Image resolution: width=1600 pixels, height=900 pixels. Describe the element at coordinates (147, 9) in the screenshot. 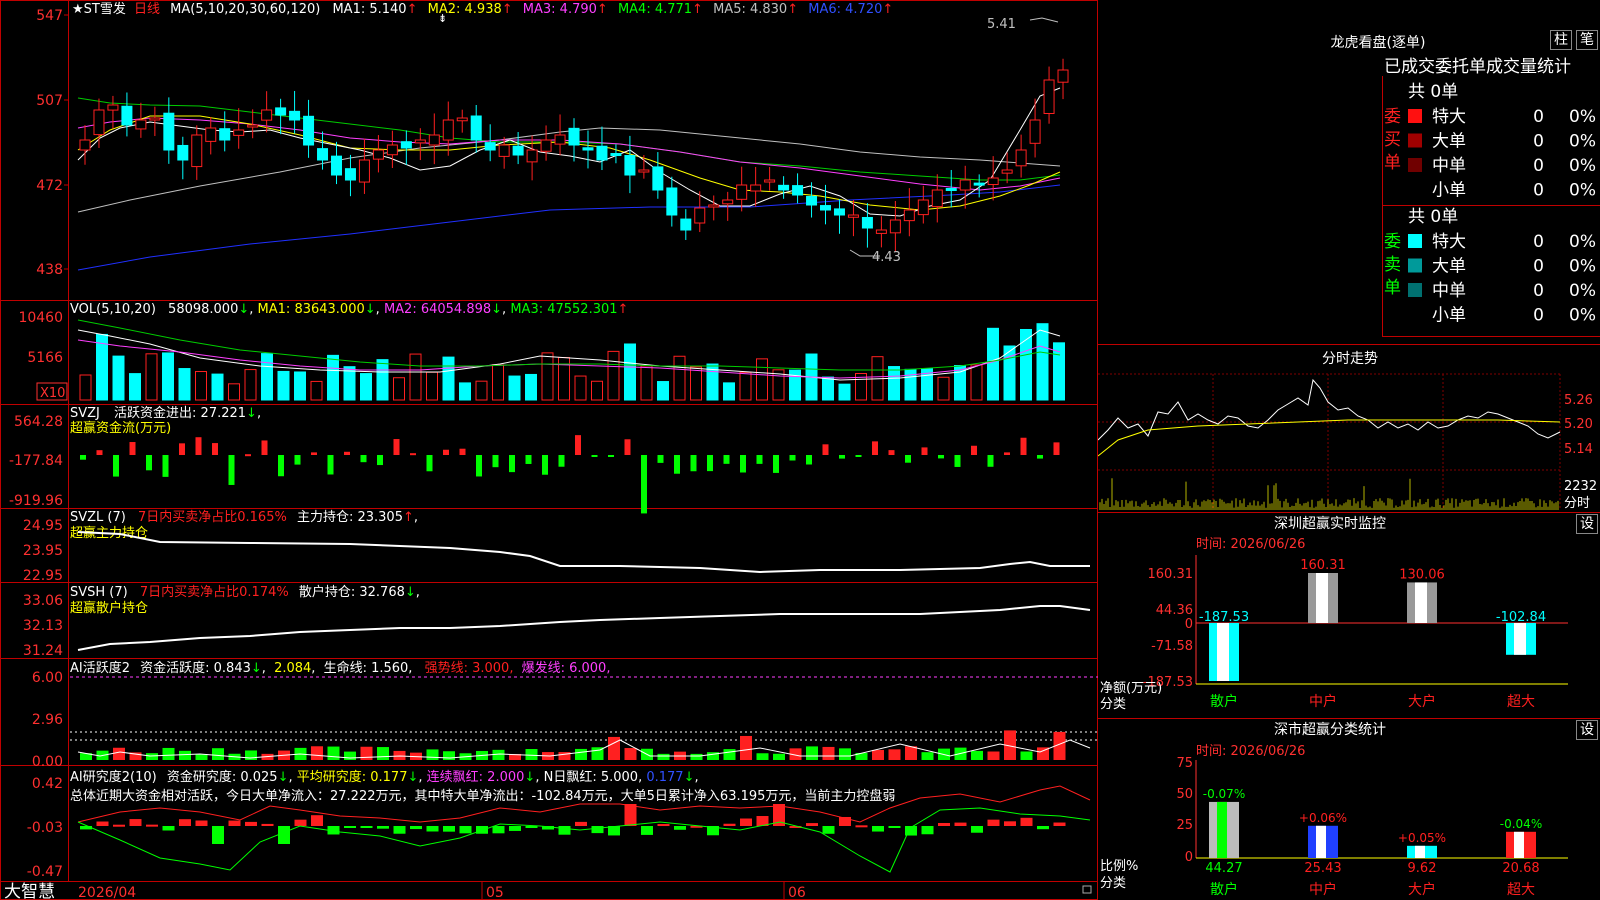

I see `period-label: 日线` at that location.